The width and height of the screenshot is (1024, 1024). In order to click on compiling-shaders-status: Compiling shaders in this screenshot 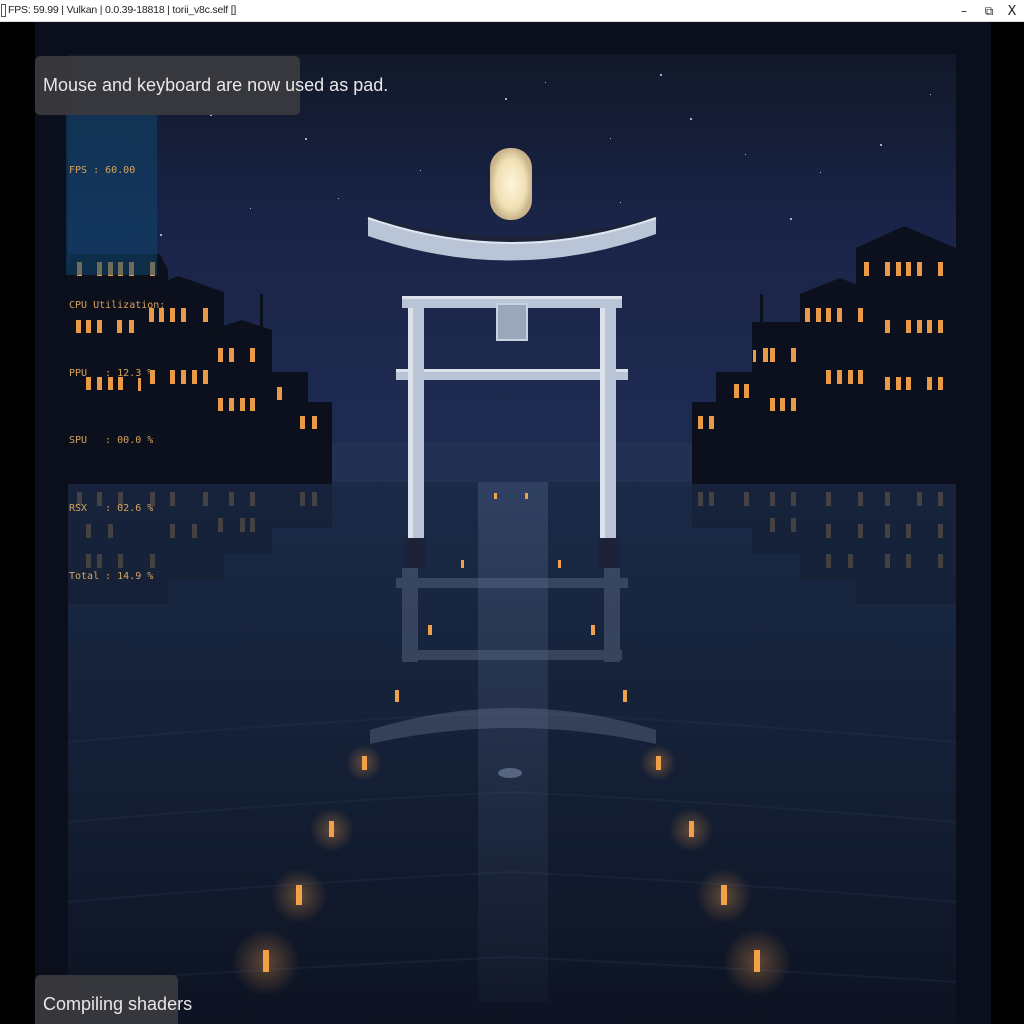, I will do `click(113, 999)`.